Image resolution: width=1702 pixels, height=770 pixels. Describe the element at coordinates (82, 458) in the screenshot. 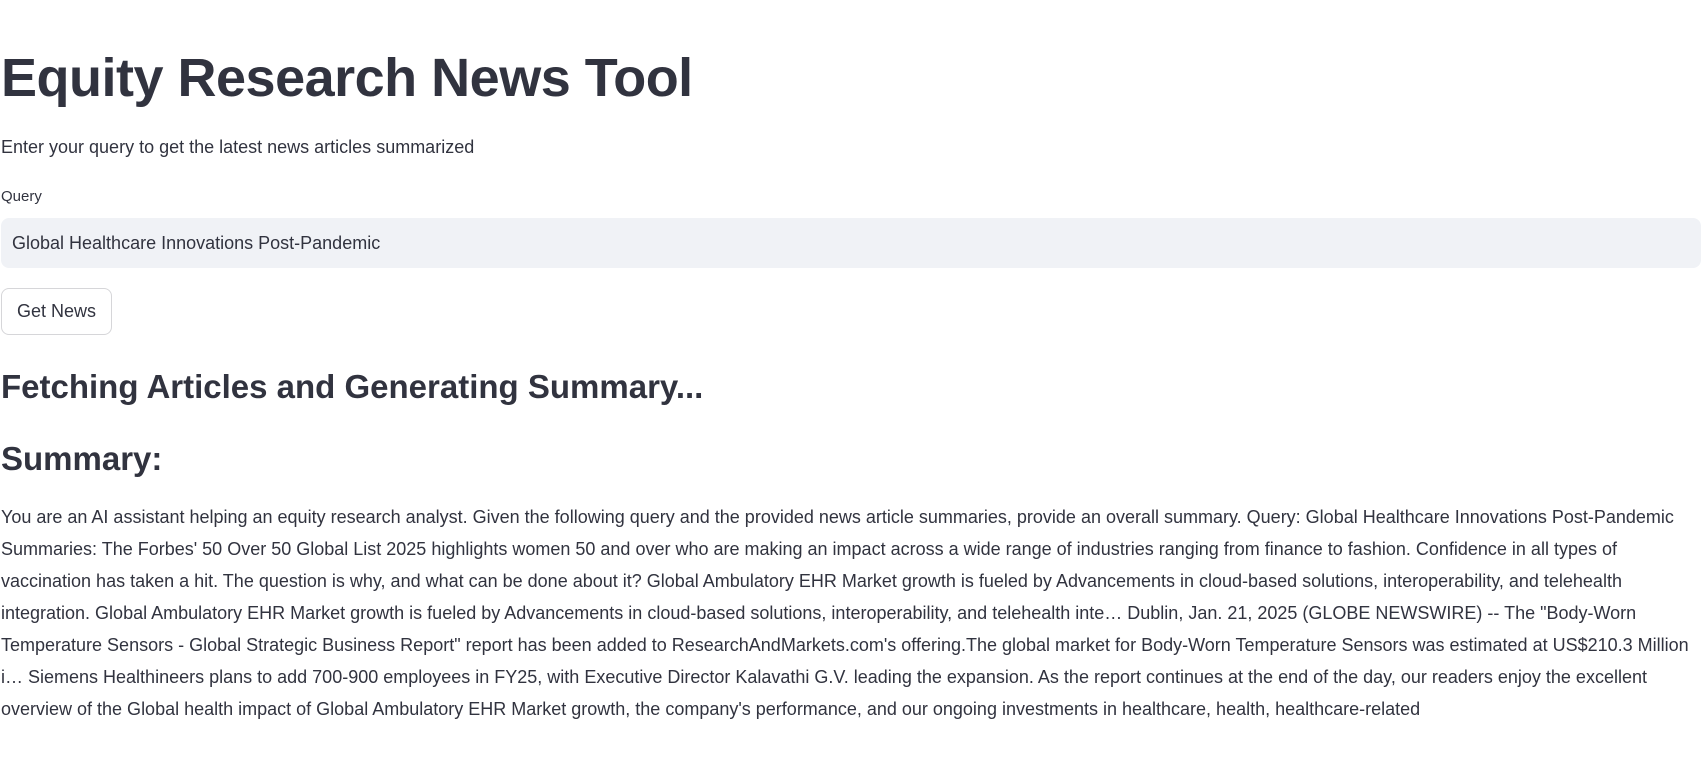

I see `summary-heading: Summary:` at that location.